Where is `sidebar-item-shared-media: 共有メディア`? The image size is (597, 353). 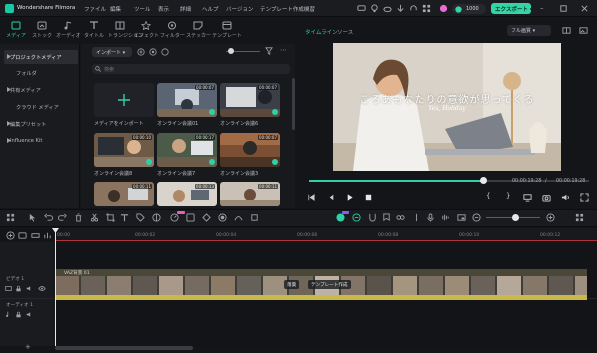
sidebar-item-shared-media: 共有メディア is located at coordinates (41, 90).